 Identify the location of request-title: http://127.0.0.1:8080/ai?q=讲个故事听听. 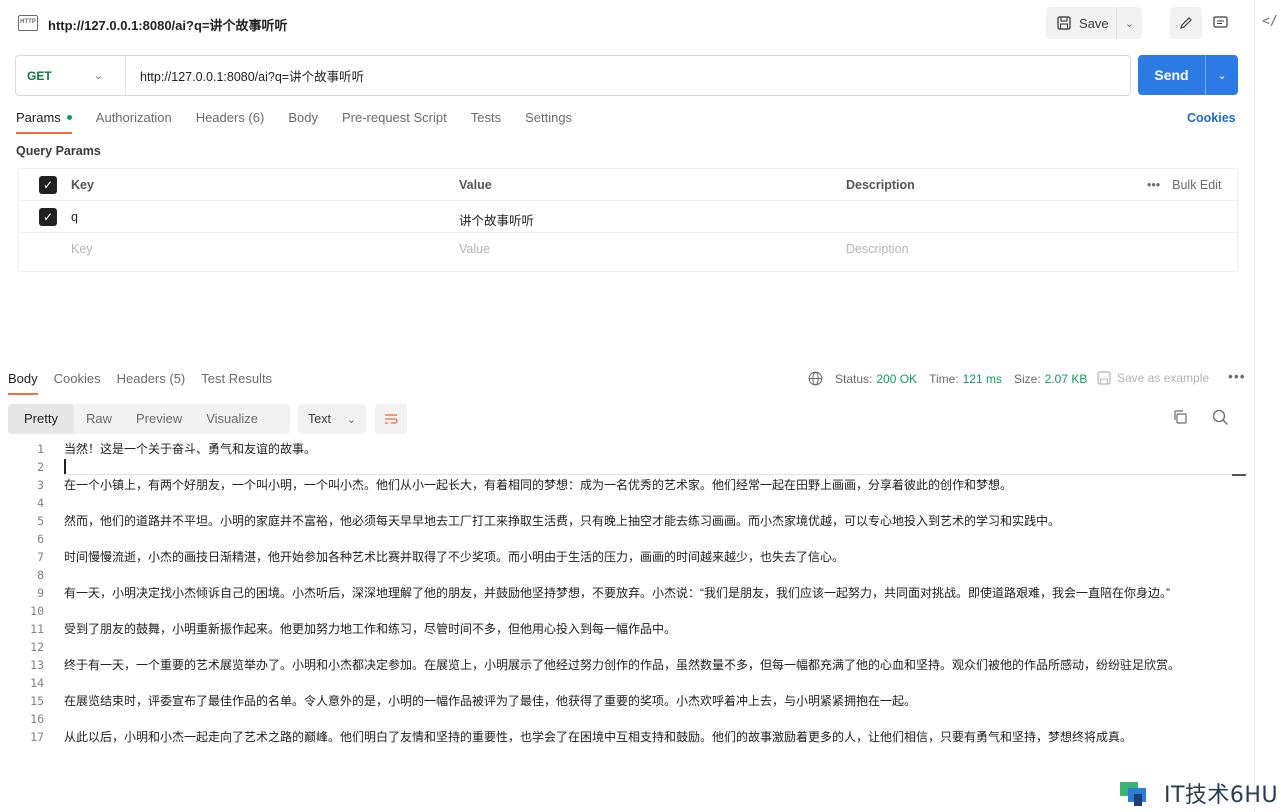
(168, 24).